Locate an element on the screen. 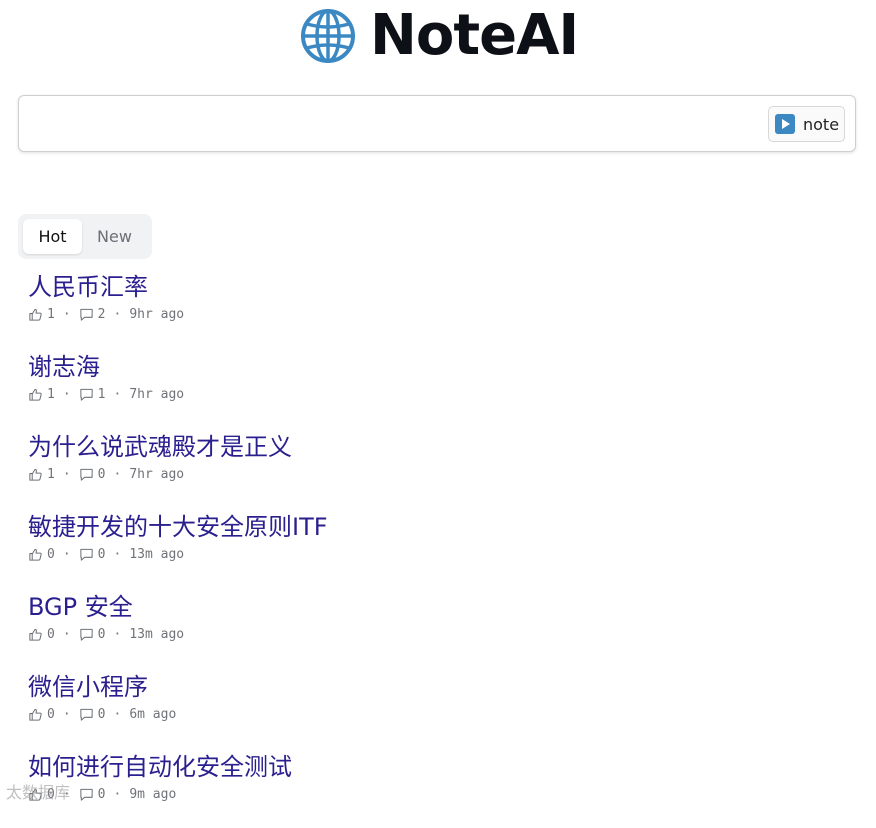 Image resolution: width=876 pixels, height=828 pixels. sort-tabs: Hot New is located at coordinates (85, 236).